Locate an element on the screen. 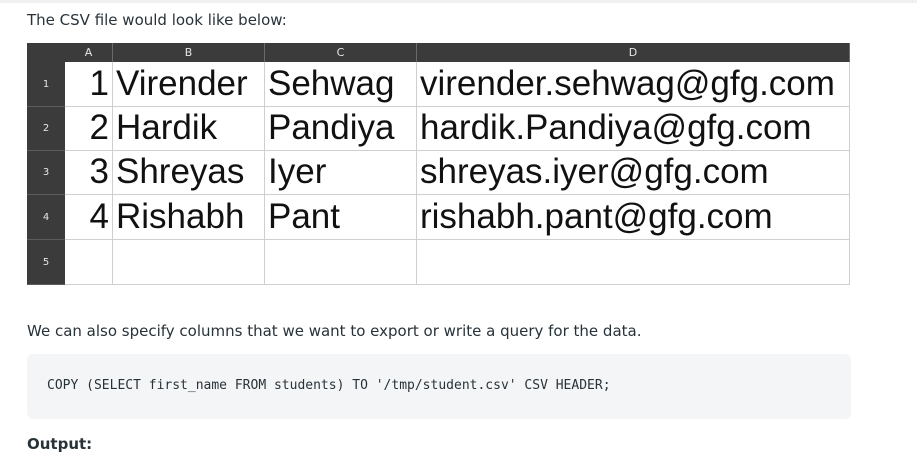 This screenshot has width=917, height=464. cell-a1: 1 is located at coordinates (89, 84).